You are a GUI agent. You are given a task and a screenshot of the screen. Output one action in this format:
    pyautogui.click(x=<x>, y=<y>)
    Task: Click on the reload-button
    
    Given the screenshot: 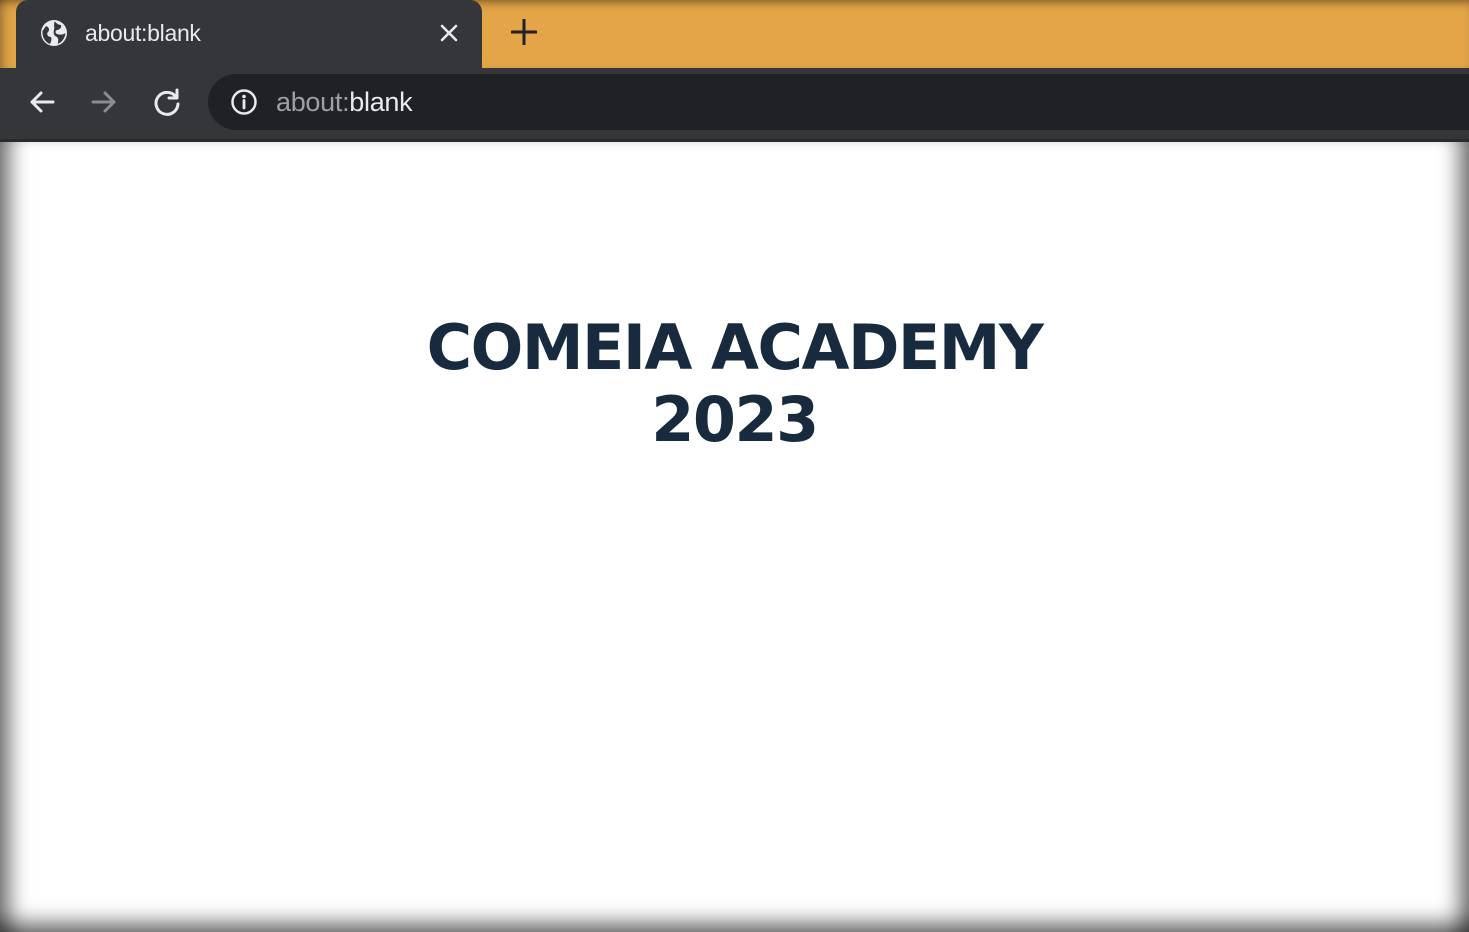 What is the action you would take?
    pyautogui.click(x=167, y=104)
    